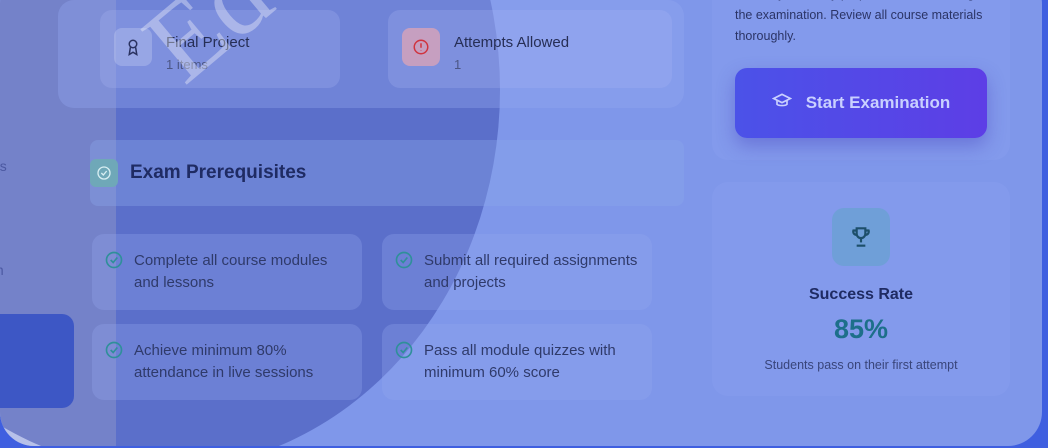 The width and height of the screenshot is (1048, 448). Describe the element at coordinates (387, 173) in the screenshot. I see `prerequisites-header: Exam Prerequisites` at that location.